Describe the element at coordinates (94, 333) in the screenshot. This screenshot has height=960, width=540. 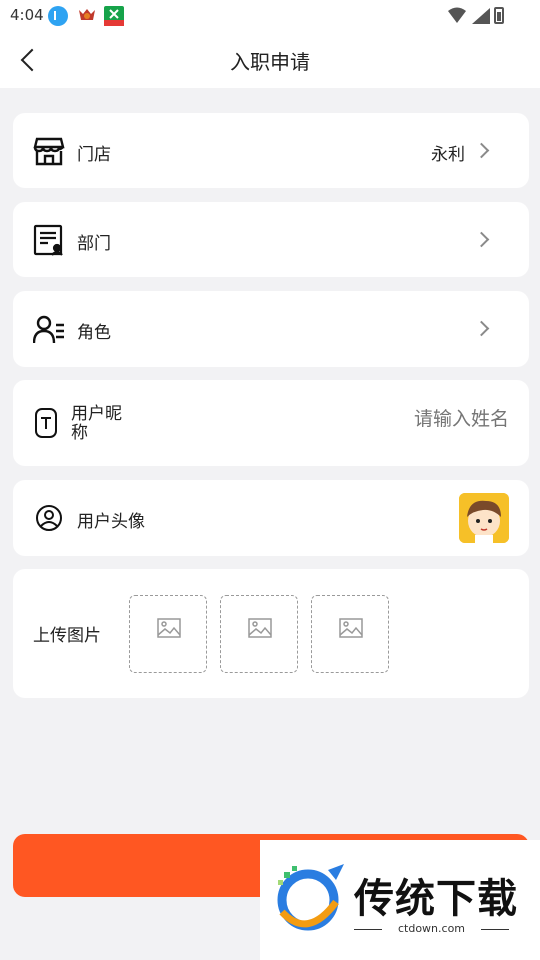
I see `role-label: 角色` at that location.